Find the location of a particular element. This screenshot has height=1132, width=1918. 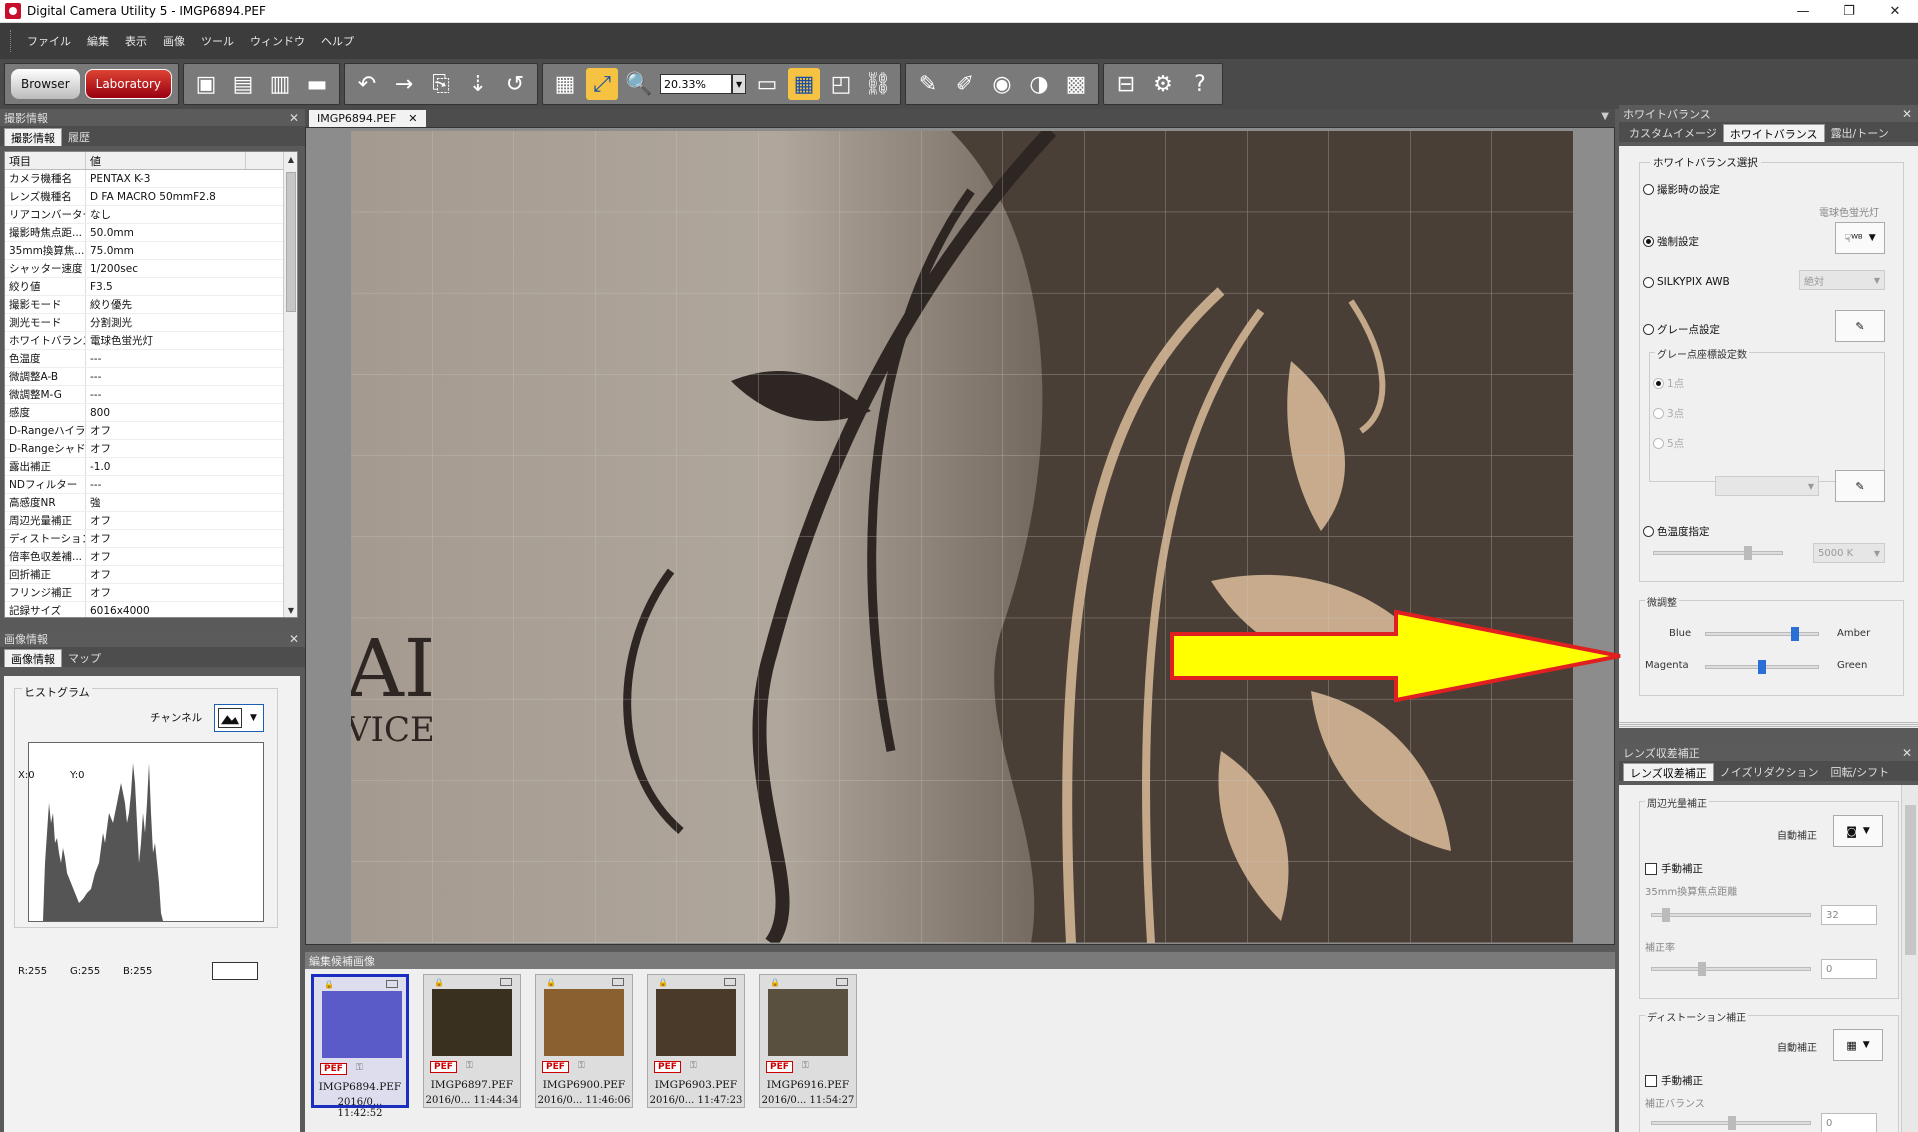

table-row: 回折補正 オフ is located at coordinates (151, 575).